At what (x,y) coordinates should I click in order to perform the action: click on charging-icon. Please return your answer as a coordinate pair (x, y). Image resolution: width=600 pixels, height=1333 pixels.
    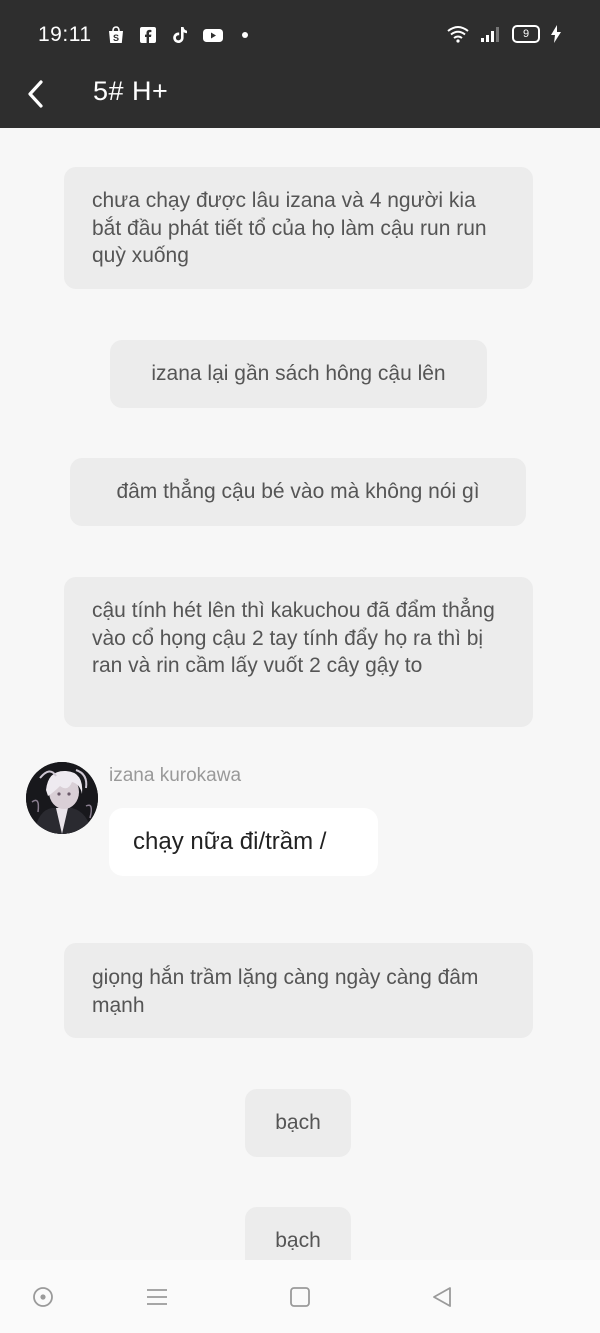
    Looking at the image, I should click on (556, 34).